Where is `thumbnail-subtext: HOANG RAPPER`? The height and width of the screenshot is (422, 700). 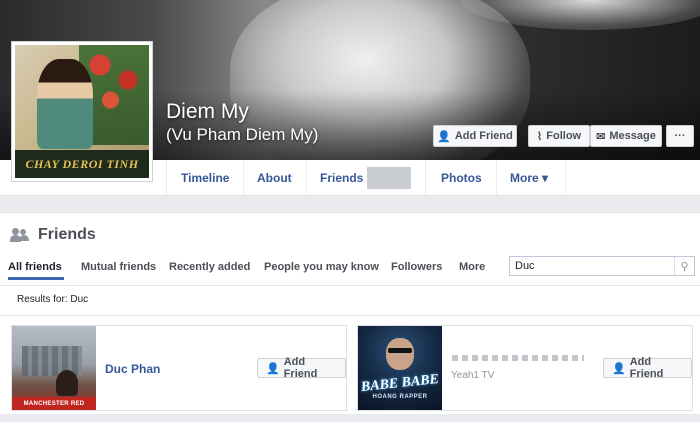
thumbnail-subtext: HOANG RAPPER is located at coordinates (400, 397).